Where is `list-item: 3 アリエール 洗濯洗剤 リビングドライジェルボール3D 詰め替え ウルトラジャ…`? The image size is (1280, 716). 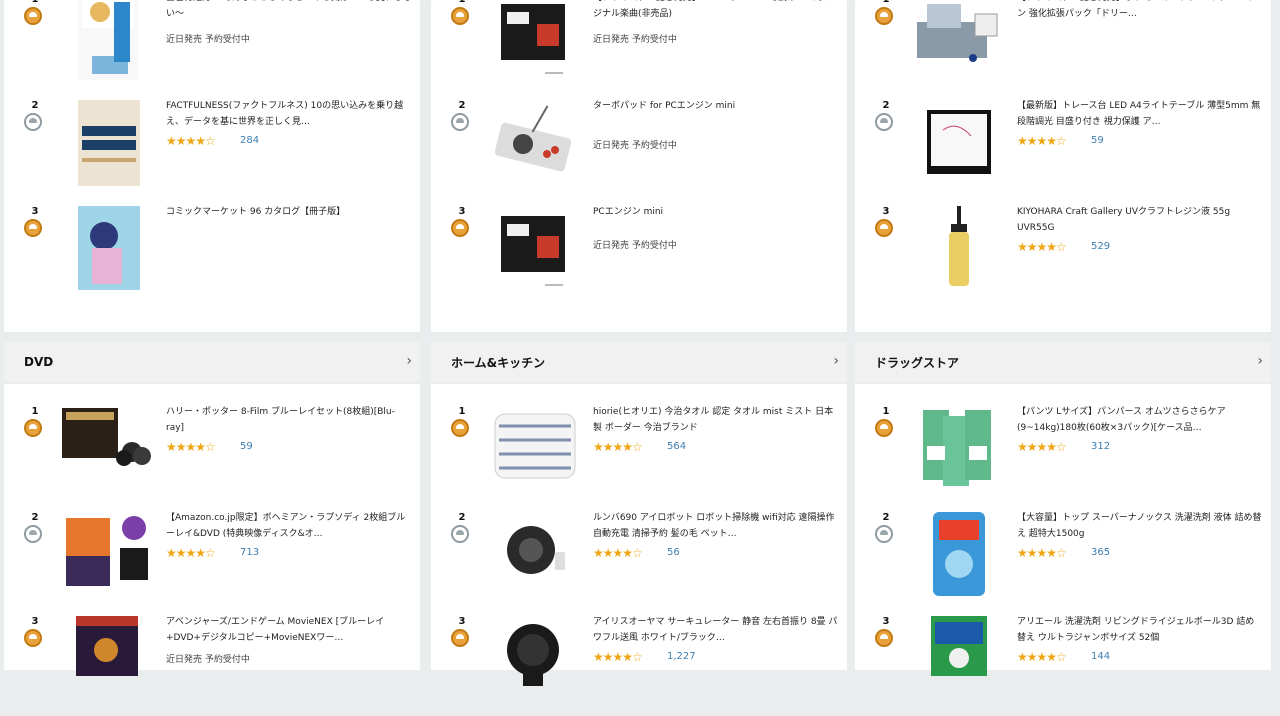 list-item: 3 アリエール 洗濯洗剤 リビングドライジェルボール3D 詰め替え ウルトラジャ… is located at coordinates (1063, 666).